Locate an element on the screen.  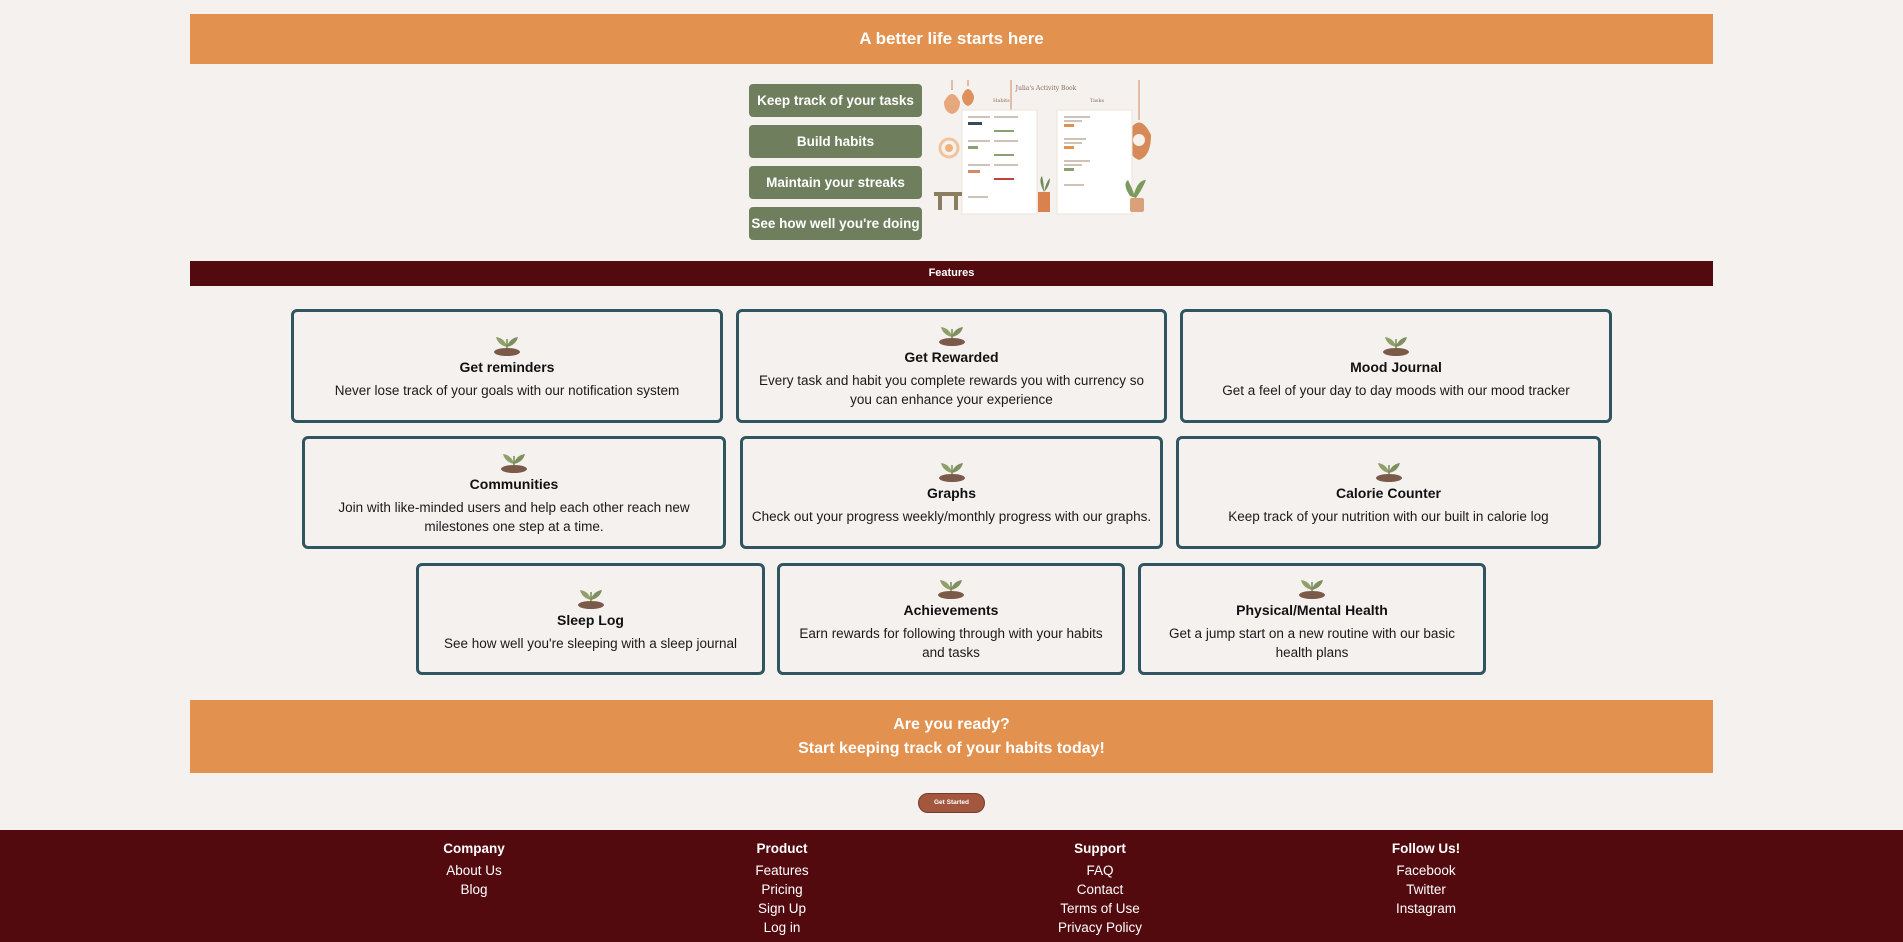
footer-heading: Follow Us! is located at coordinates (1426, 848).